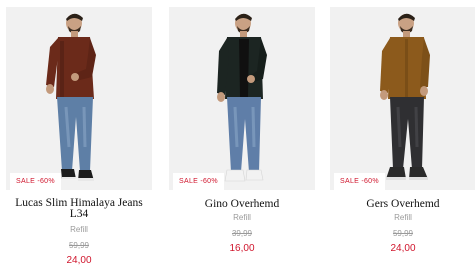 This screenshot has width=475, height=269. What do you see at coordinates (402, 204) in the screenshot?
I see `product-name: Gers Overhemd` at bounding box center [402, 204].